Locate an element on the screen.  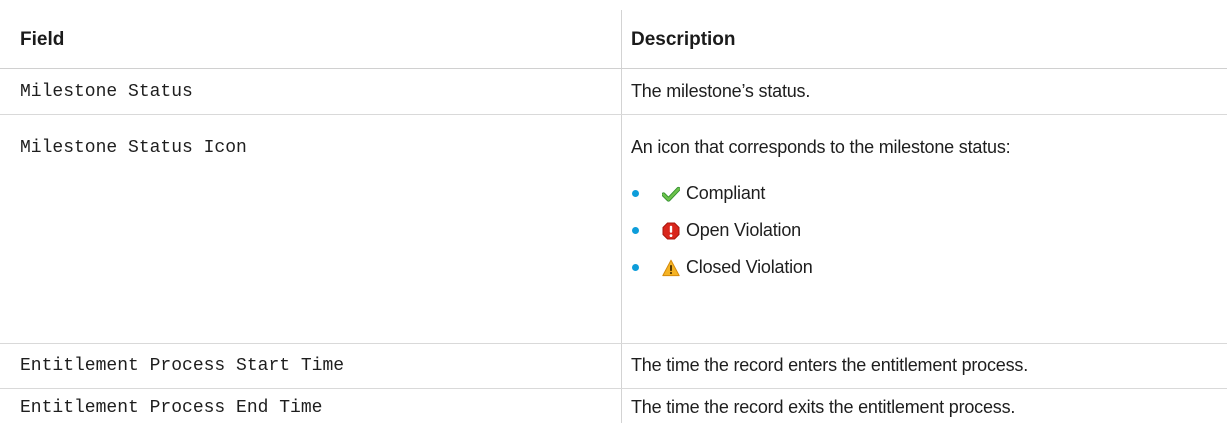
field-name: Entitlement Process Start Time is located at coordinates (182, 366).